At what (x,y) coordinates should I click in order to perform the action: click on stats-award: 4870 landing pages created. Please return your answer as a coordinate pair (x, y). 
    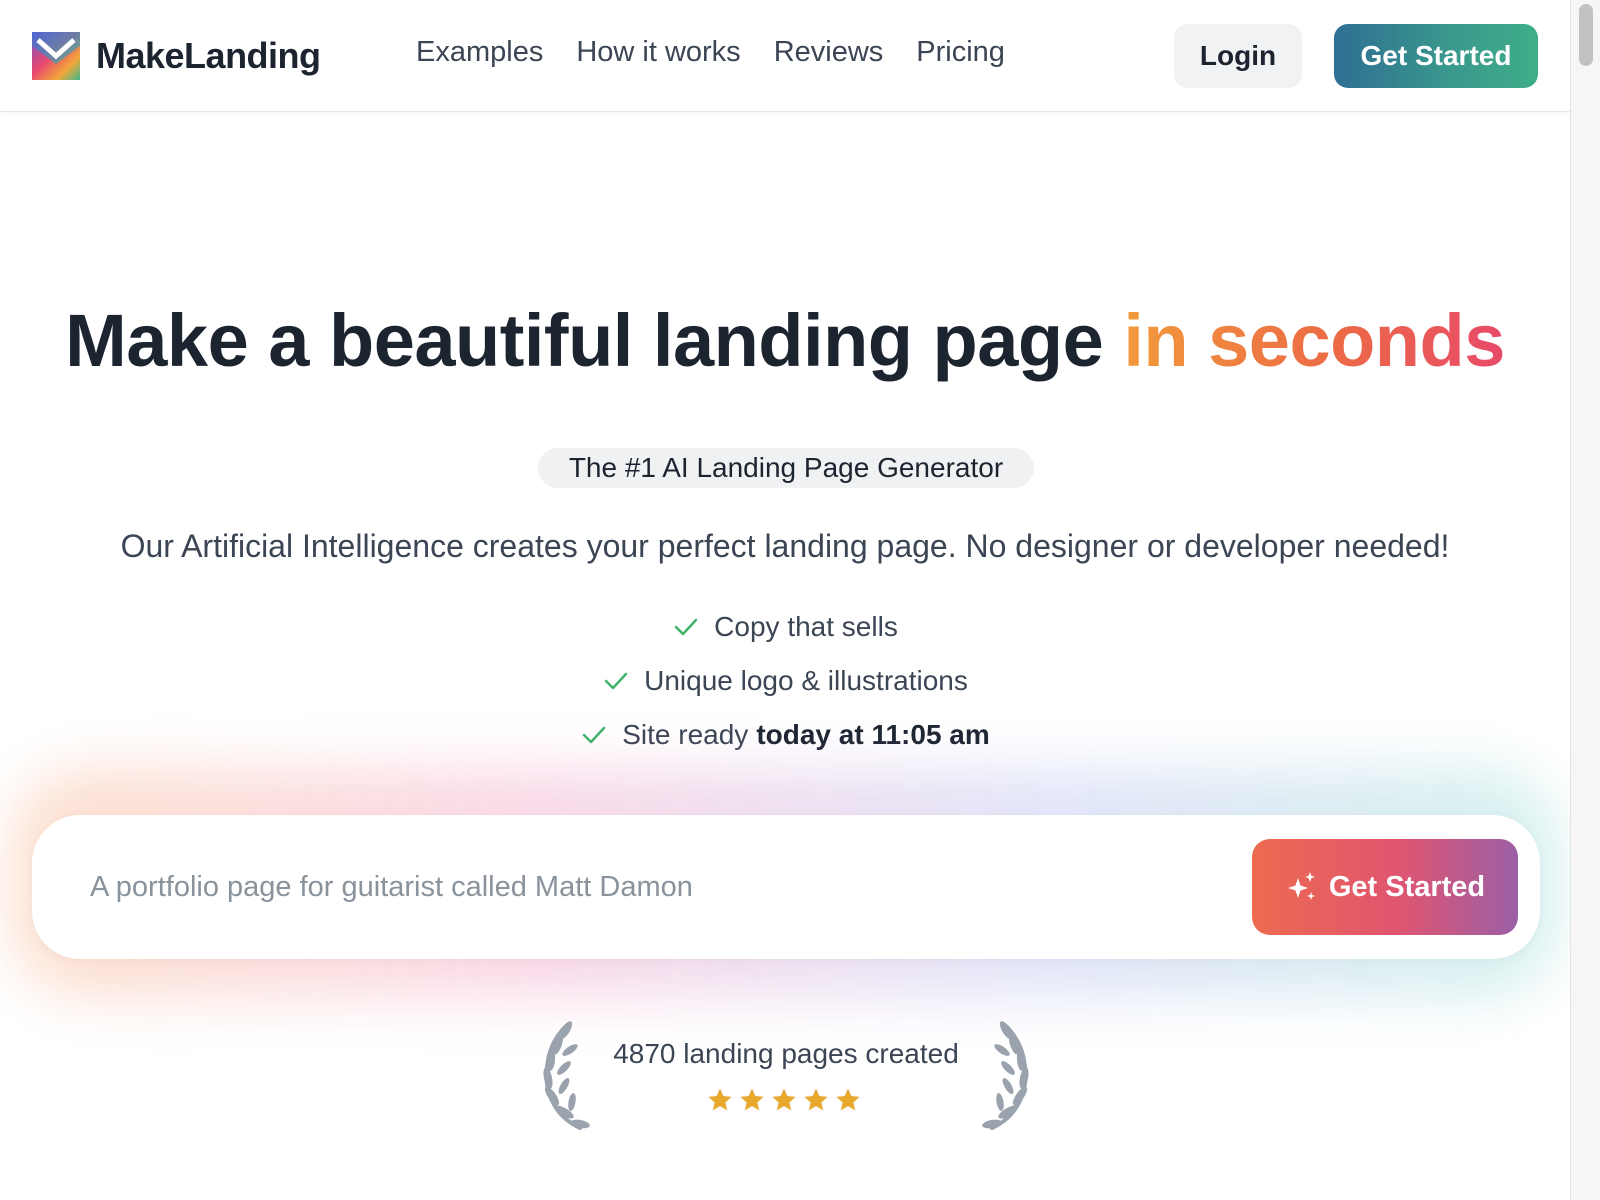
    Looking at the image, I should click on (786, 1078).